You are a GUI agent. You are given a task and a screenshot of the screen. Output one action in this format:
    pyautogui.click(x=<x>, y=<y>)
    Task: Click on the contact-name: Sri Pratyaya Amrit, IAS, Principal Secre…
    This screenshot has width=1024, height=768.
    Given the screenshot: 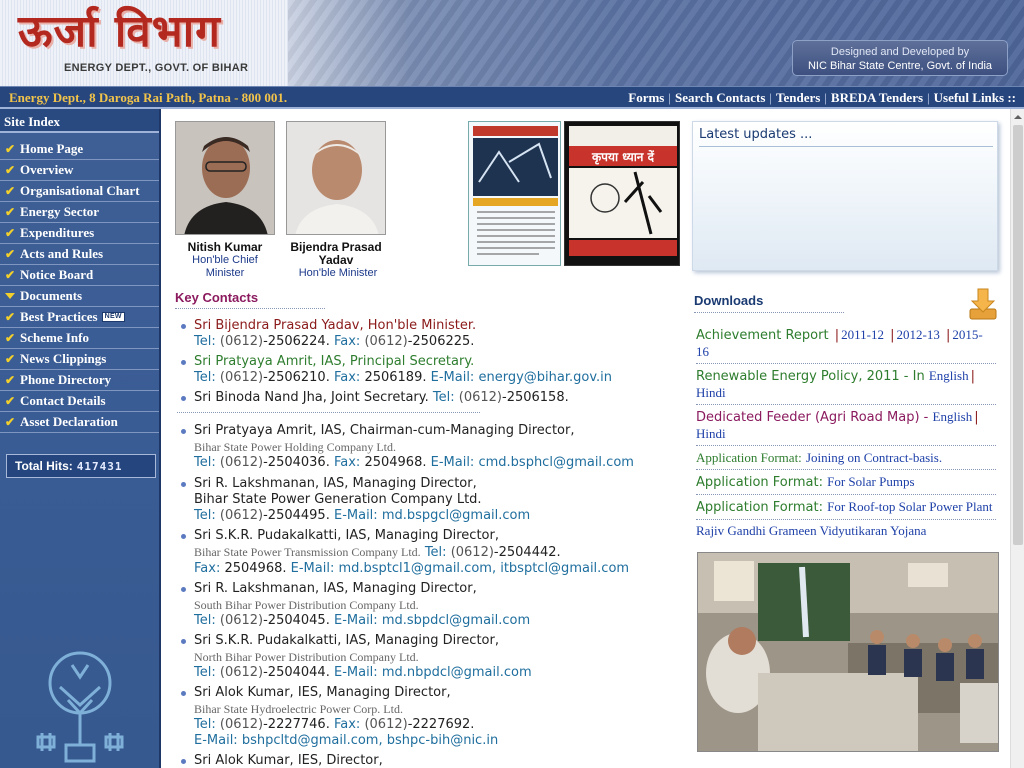 What is the action you would take?
    pyautogui.click(x=334, y=361)
    